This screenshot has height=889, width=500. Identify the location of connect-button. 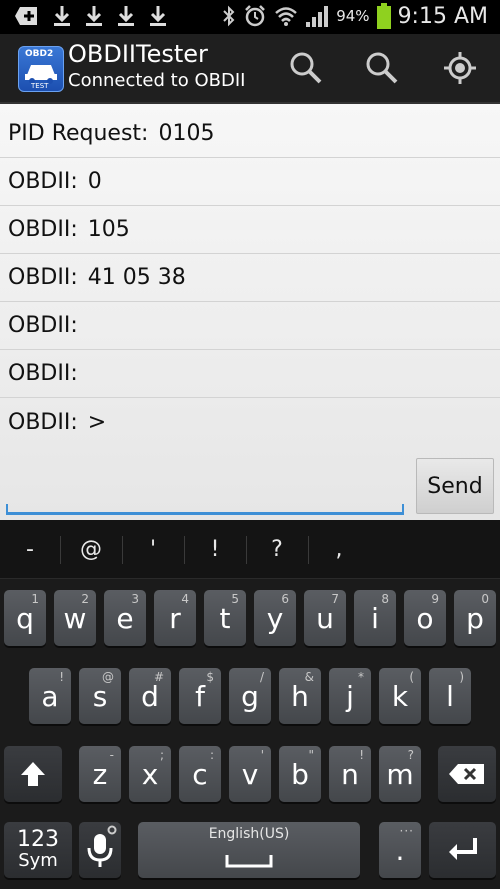
(460, 68).